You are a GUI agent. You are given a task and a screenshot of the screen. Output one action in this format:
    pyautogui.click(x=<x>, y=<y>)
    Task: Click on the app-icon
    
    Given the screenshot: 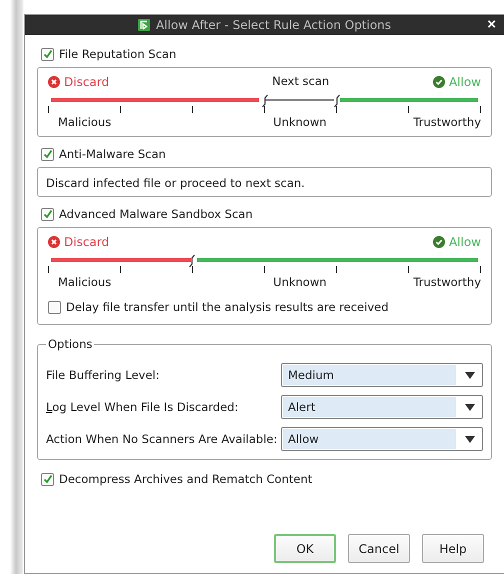 What is the action you would take?
    pyautogui.click(x=144, y=25)
    